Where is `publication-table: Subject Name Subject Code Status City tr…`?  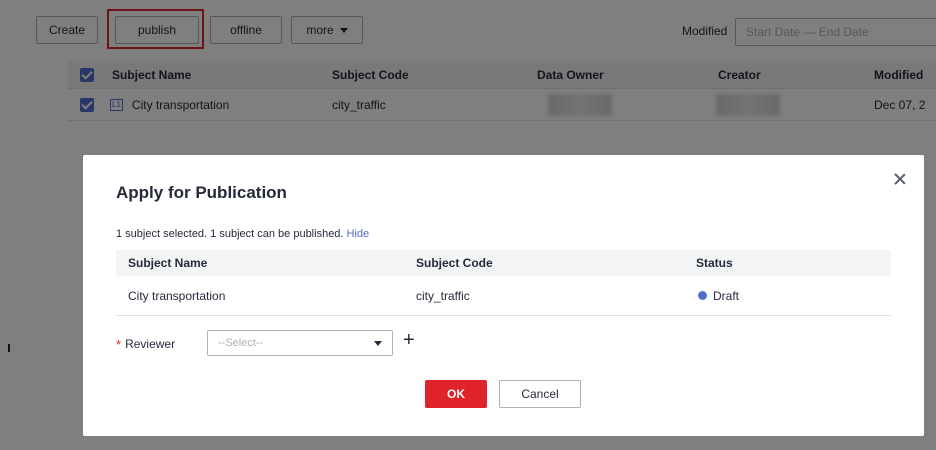 publication-table: Subject Name Subject Code Status City tr… is located at coordinates (503, 283).